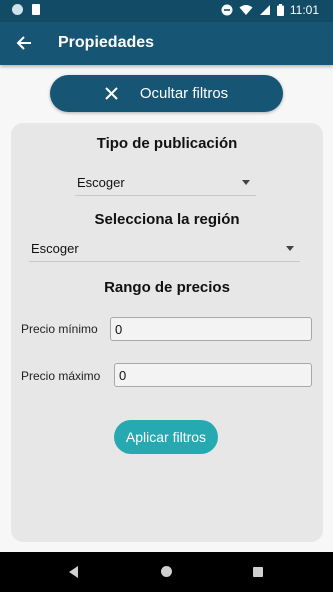 Image resolution: width=333 pixels, height=592 pixels. I want to click on sd-card-icon, so click(36, 9).